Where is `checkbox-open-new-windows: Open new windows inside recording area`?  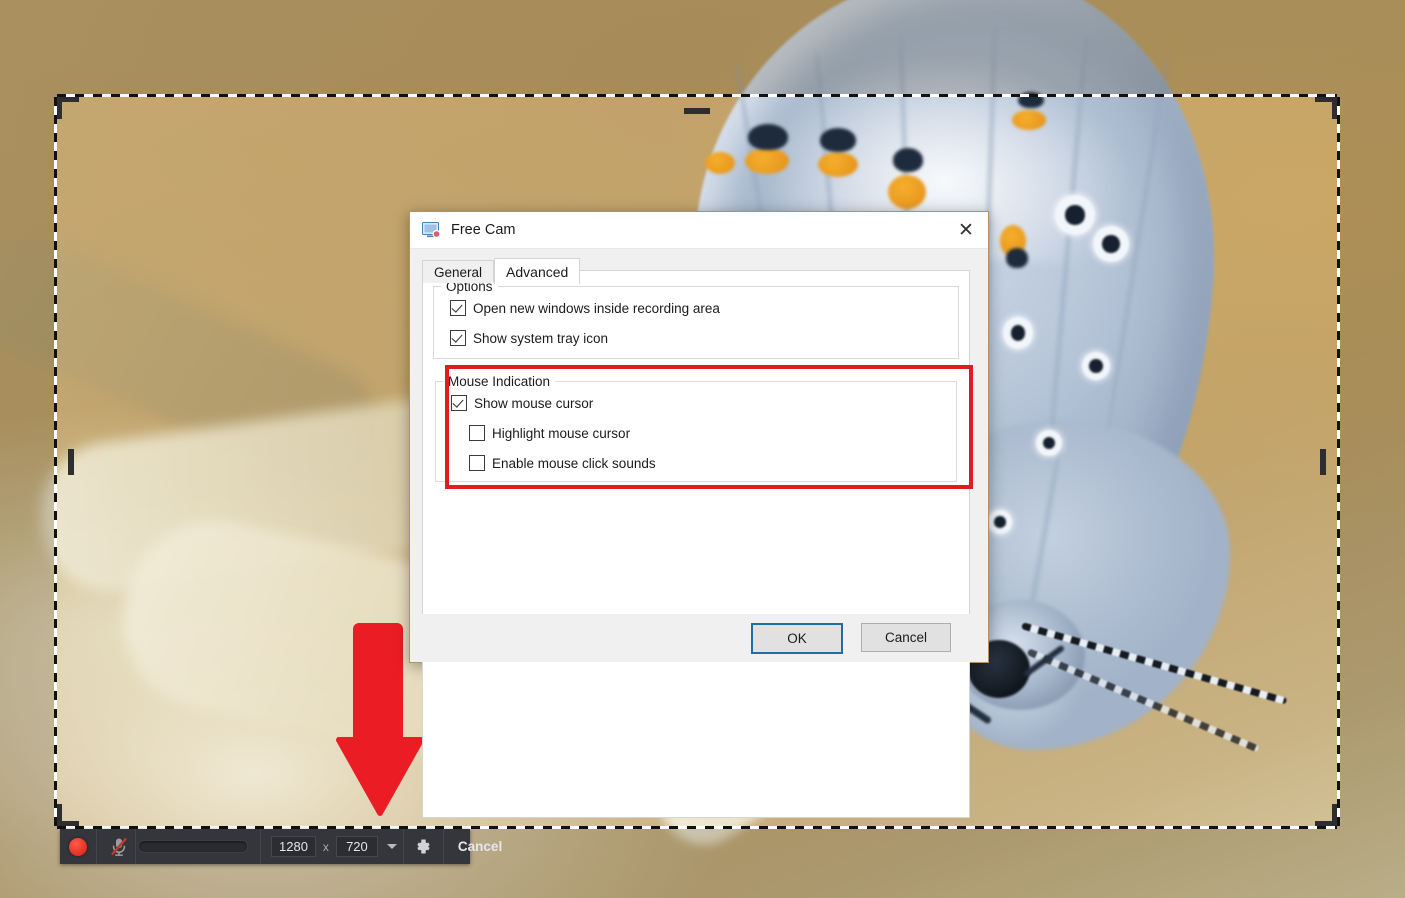
checkbox-open-new-windows: Open new windows inside recording area is located at coordinates (704, 308).